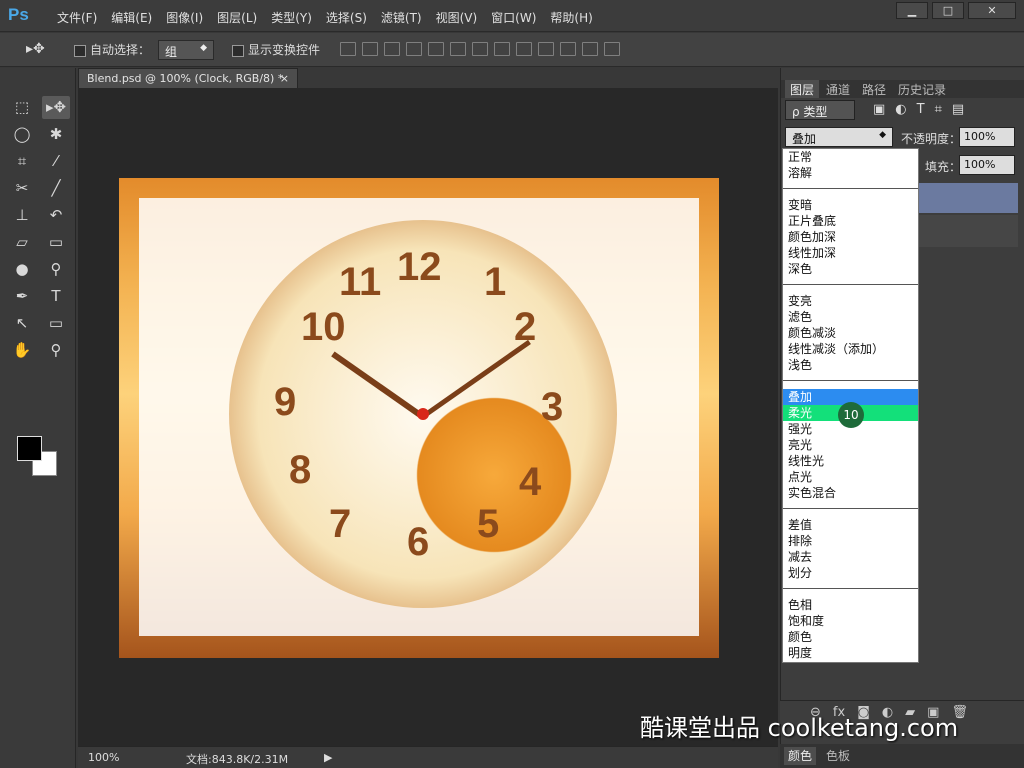 Image resolution: width=1024 pixels, height=768 pixels. Describe the element at coordinates (850, 205) in the screenshot. I see `blend-option: 变暗` at that location.